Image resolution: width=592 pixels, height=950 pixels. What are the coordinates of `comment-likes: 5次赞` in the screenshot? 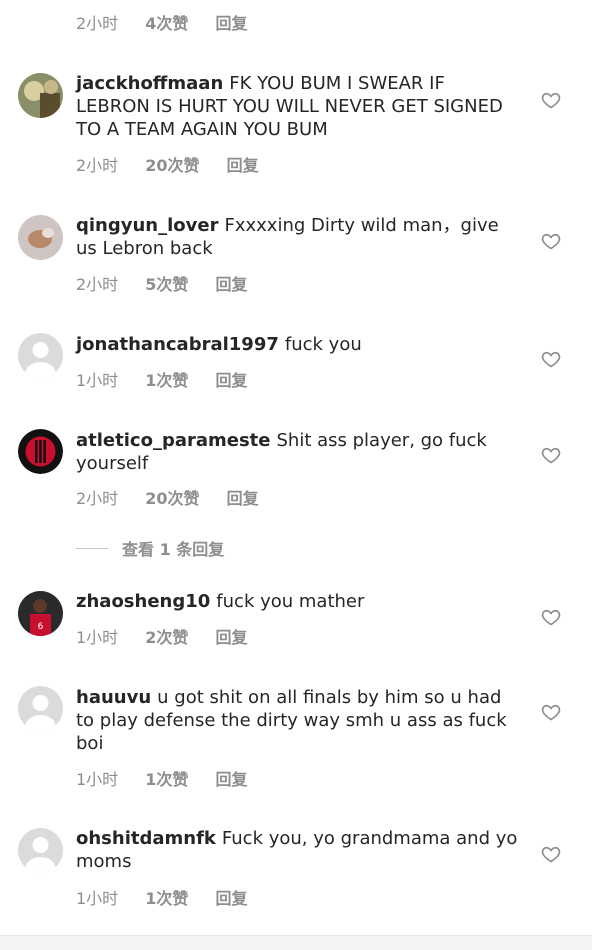 It's located at (166, 283).